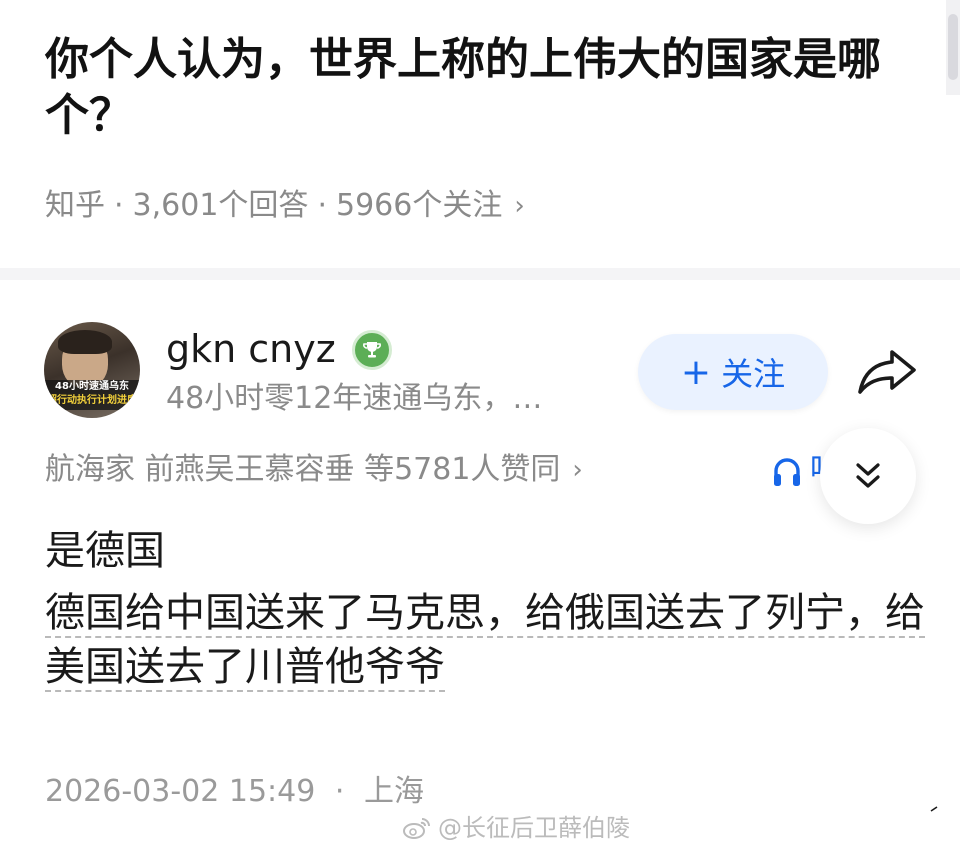 Image resolution: width=960 pixels, height=850 pixels. Describe the element at coordinates (934, 809) in the screenshot. I see `corner-mark-icon` at that location.